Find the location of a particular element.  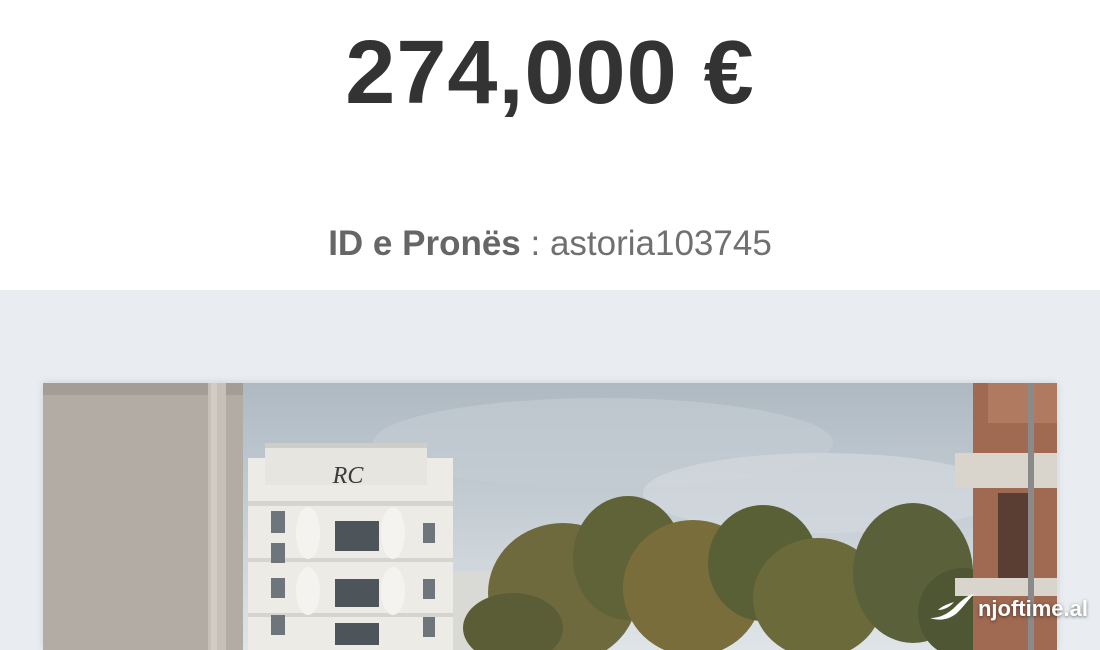

property-id-value: astoria103745 is located at coordinates (660, 243).